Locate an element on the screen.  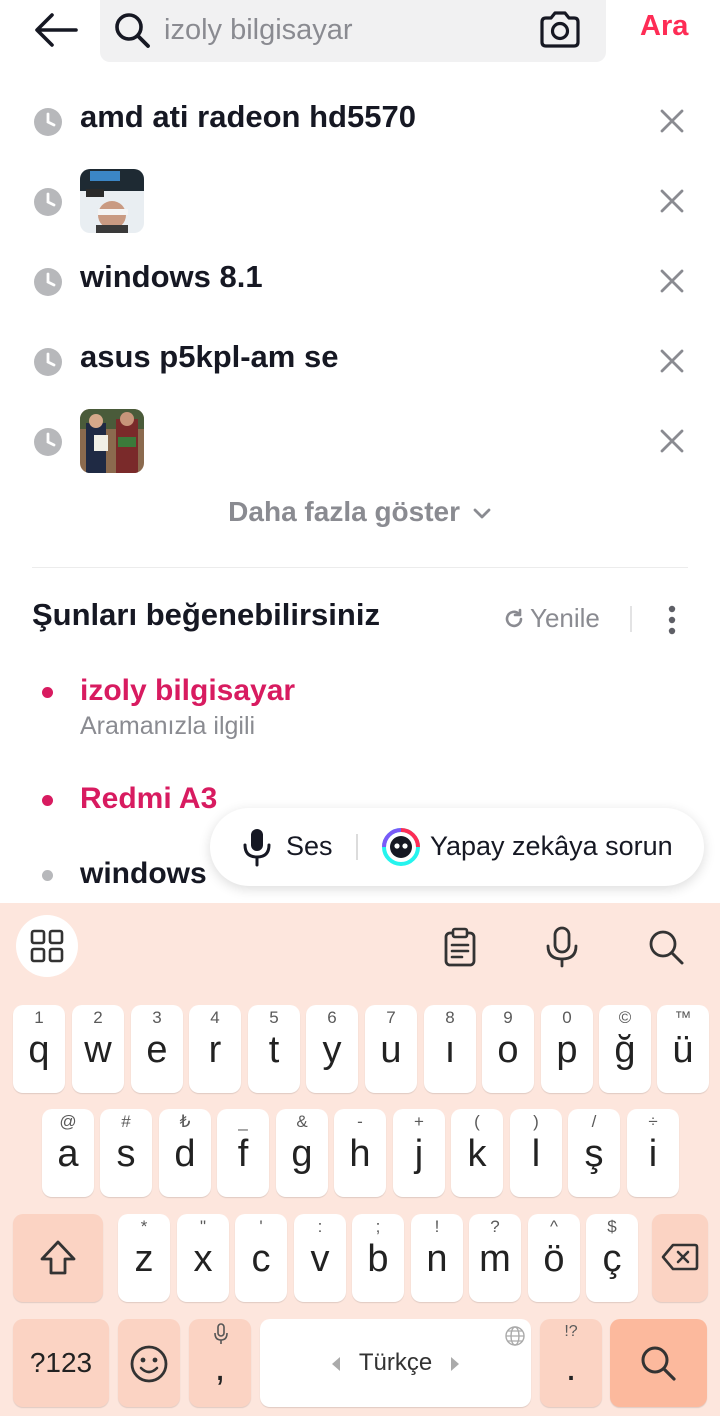
key-f: _ f is located at coordinates (243, 1153).